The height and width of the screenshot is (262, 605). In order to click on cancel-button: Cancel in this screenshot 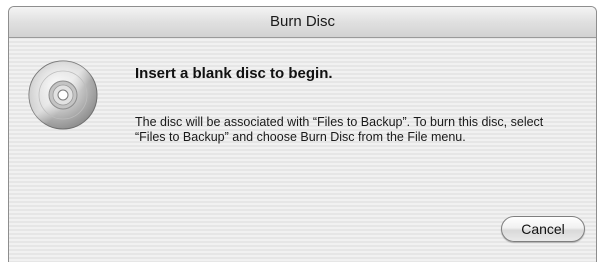, I will do `click(543, 229)`.